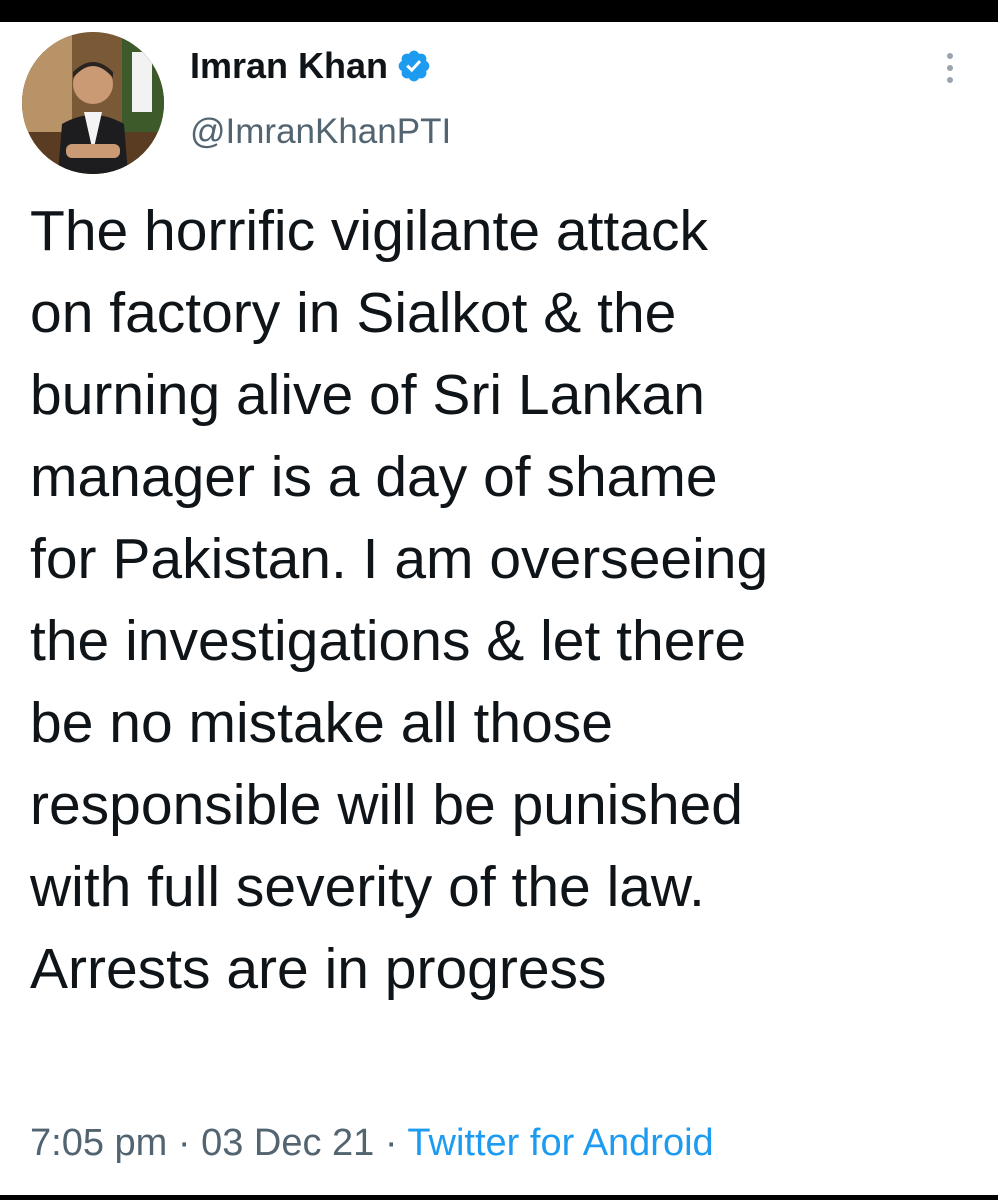 Image resolution: width=998 pixels, height=1200 pixels. What do you see at coordinates (369, 231) in the screenshot?
I see `tweet-text-line: The horrific vigilante attack` at bounding box center [369, 231].